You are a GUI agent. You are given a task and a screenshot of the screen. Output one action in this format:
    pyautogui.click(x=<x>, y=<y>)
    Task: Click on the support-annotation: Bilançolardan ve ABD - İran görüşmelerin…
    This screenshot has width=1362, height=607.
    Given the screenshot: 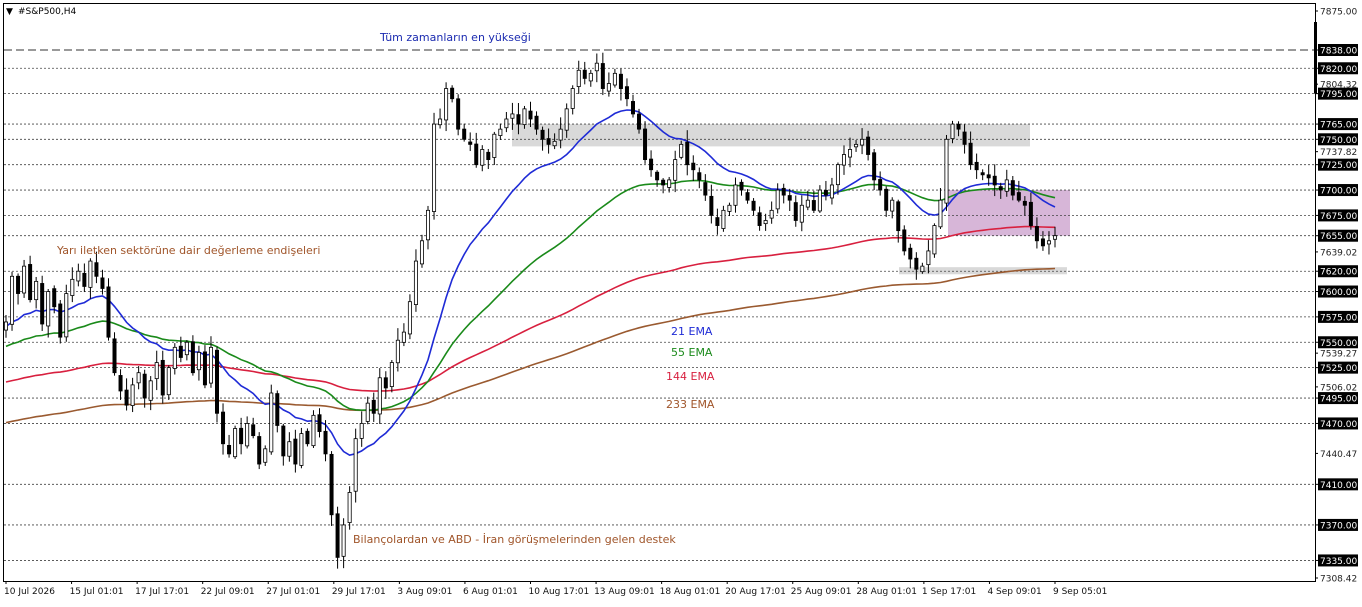 What is the action you would take?
    pyautogui.click(x=514, y=539)
    